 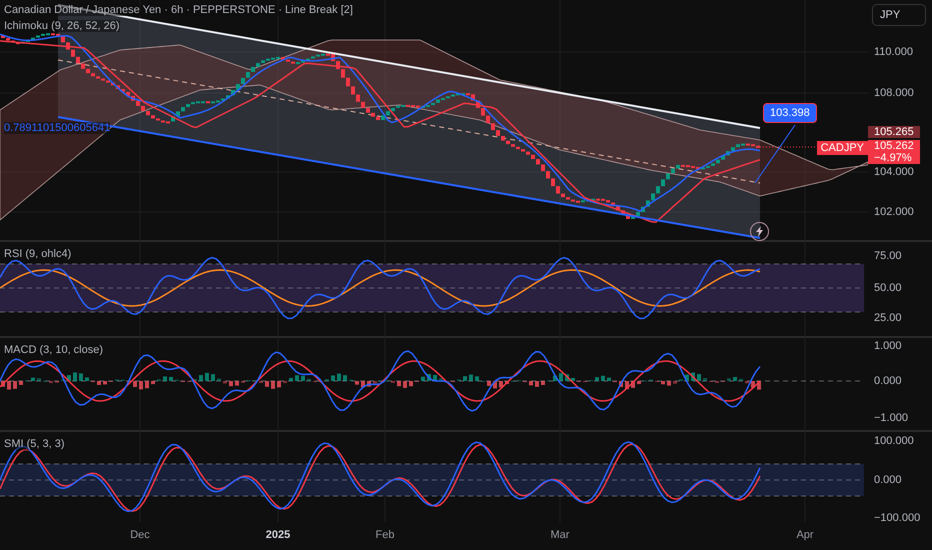 I want to click on symbol-tag: CADJPY, so click(x=842, y=148).